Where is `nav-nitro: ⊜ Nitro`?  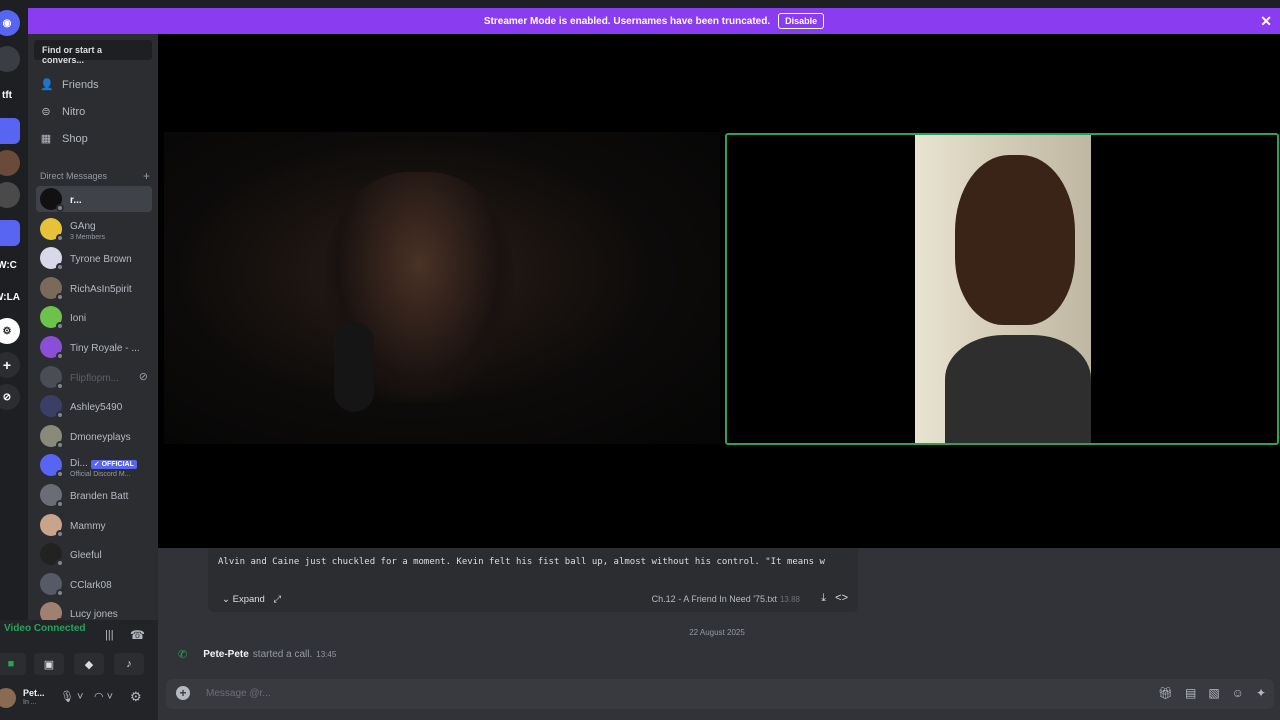
nav-nitro: ⊜ Nitro is located at coordinates (62, 112).